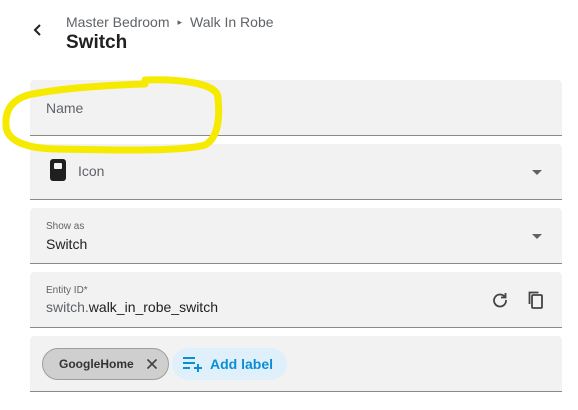 The image size is (578, 410). Describe the element at coordinates (232, 22) in the screenshot. I see `breadcrumb-device: Walk In Robe` at that location.